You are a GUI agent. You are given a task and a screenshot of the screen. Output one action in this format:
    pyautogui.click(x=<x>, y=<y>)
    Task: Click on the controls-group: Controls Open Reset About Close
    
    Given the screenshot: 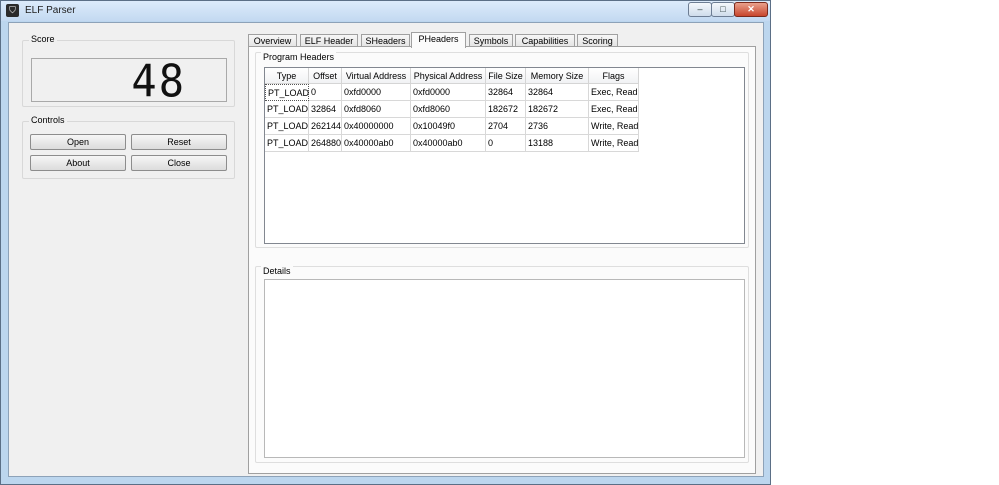 What is the action you would take?
    pyautogui.click(x=128, y=147)
    